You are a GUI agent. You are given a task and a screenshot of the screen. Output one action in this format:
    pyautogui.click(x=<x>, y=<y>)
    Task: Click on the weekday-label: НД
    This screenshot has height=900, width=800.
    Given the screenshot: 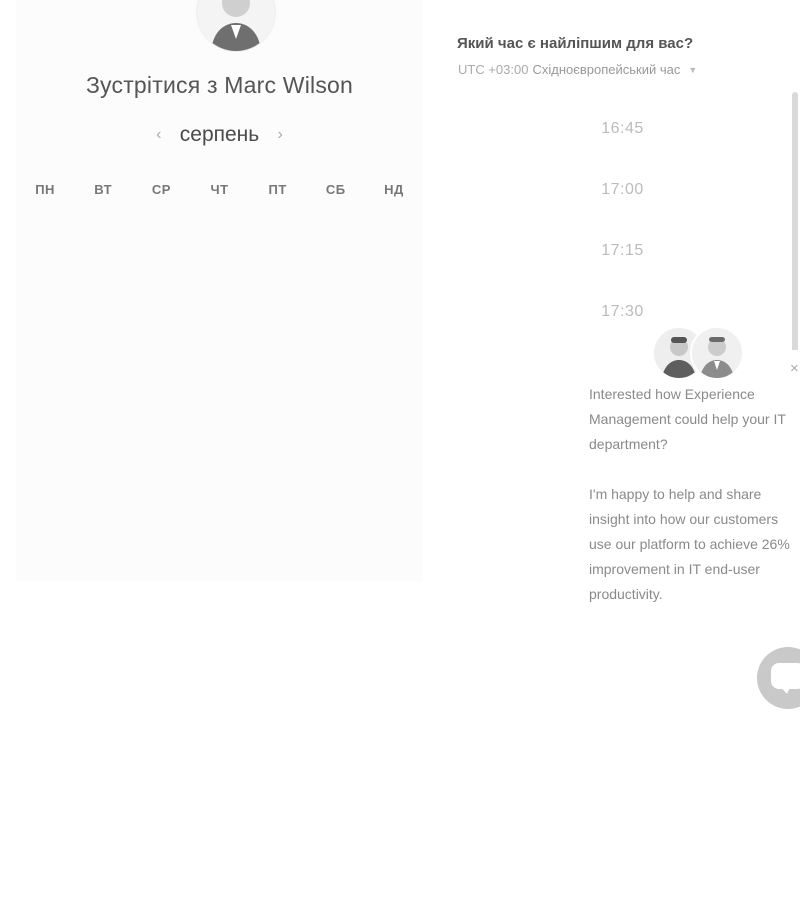 What is the action you would take?
    pyautogui.click(x=394, y=189)
    